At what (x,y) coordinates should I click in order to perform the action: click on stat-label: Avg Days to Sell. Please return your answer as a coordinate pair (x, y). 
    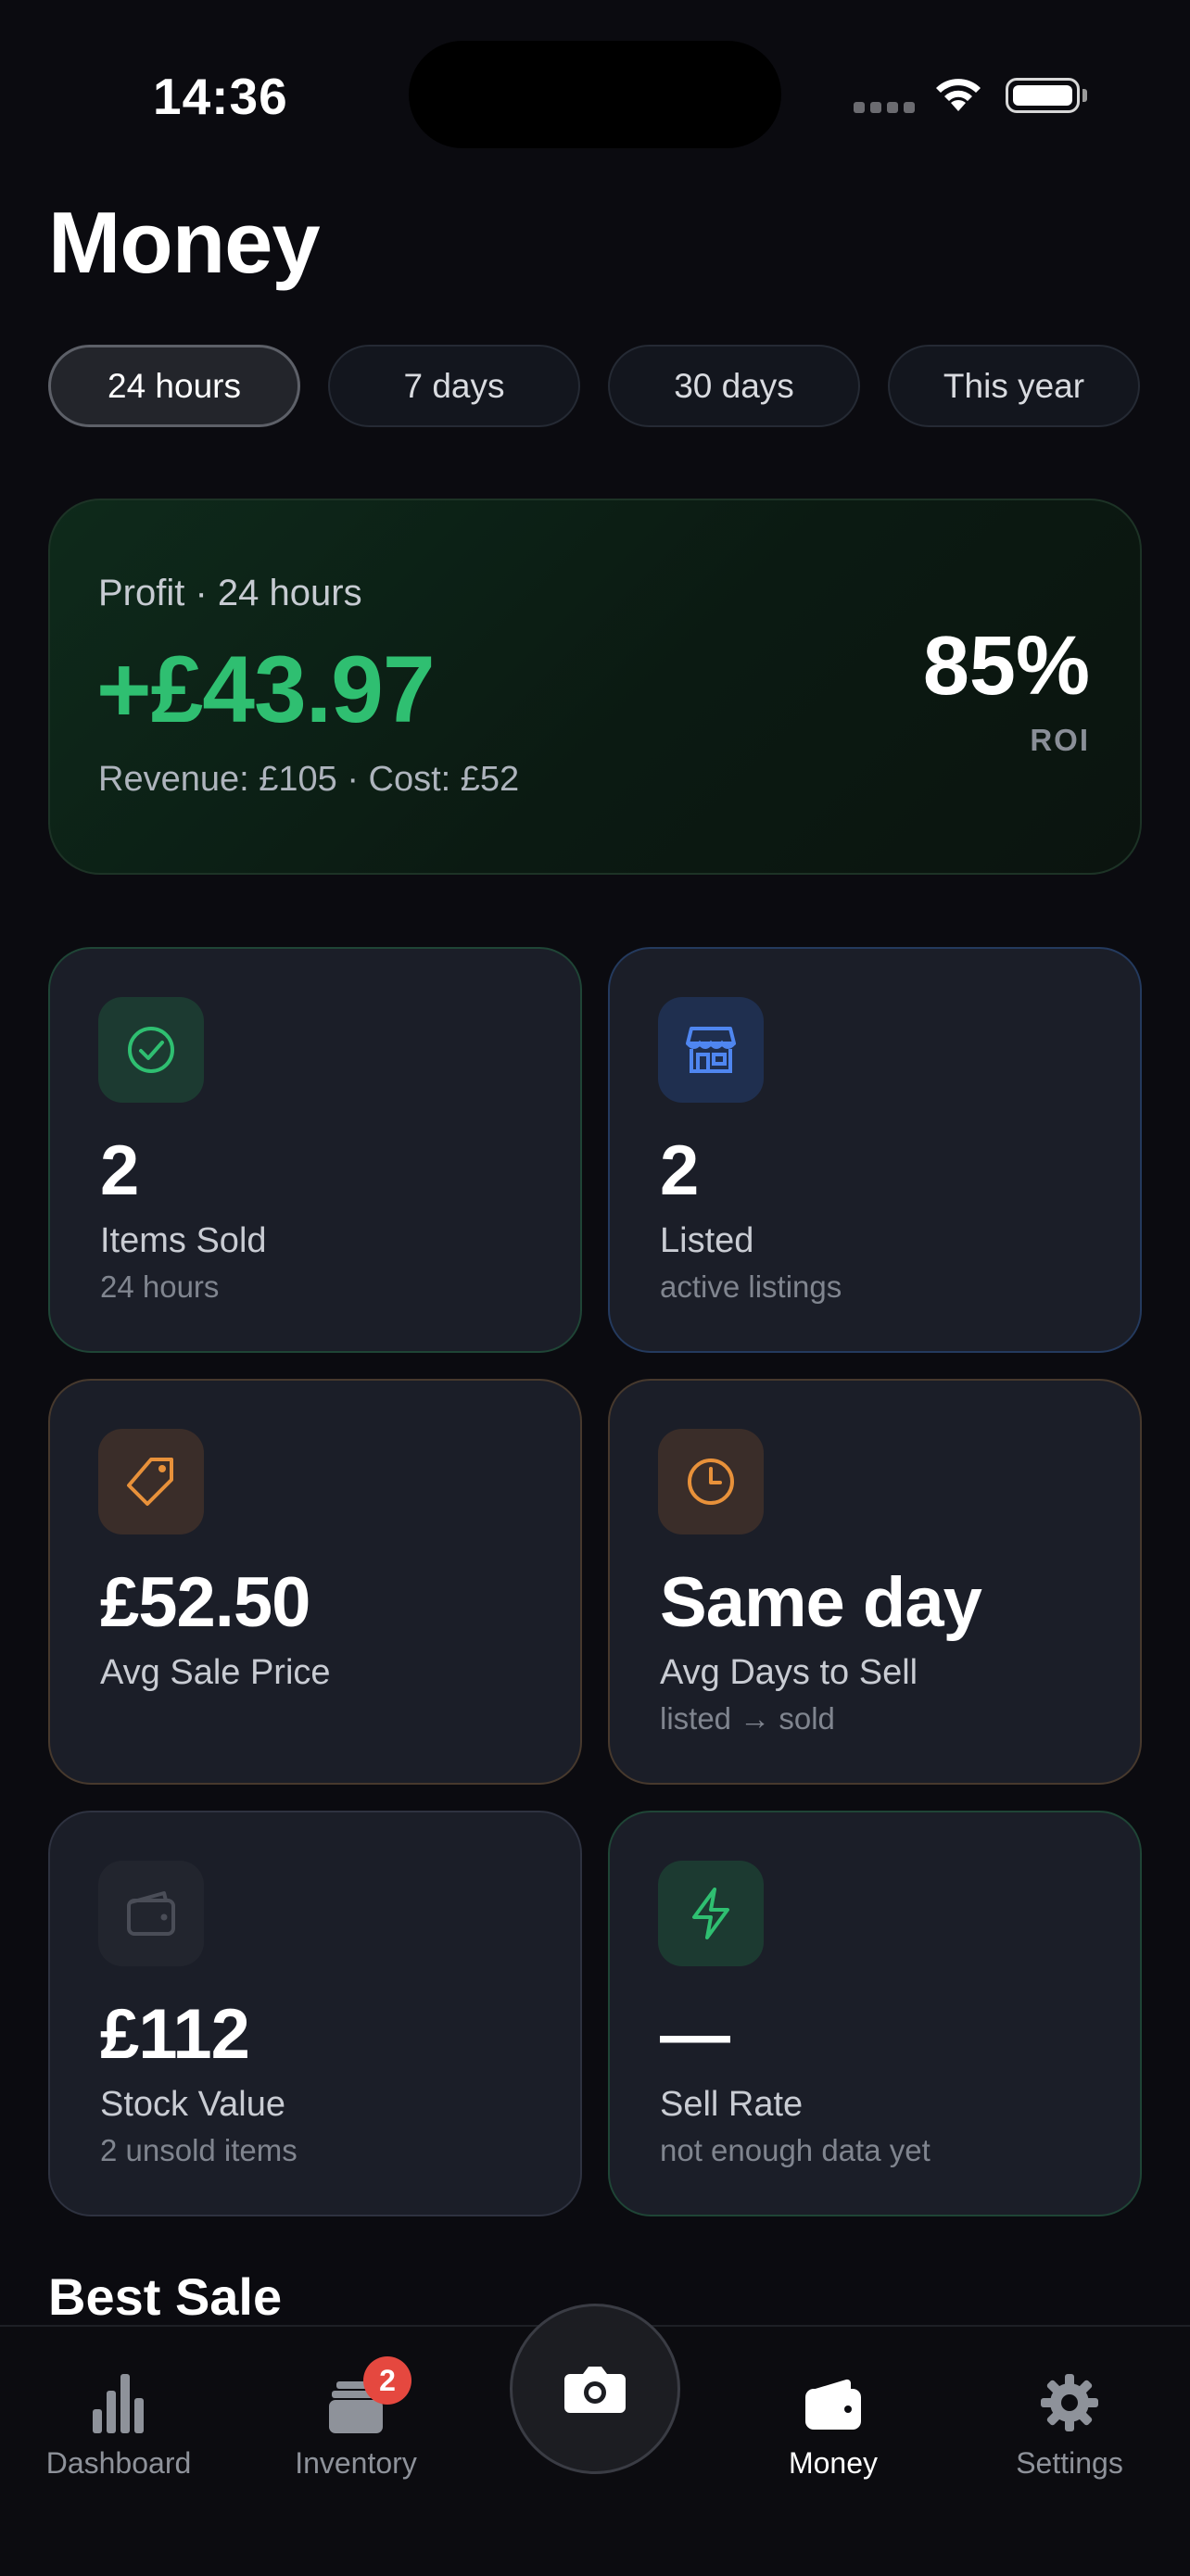
    Looking at the image, I should click on (789, 1673).